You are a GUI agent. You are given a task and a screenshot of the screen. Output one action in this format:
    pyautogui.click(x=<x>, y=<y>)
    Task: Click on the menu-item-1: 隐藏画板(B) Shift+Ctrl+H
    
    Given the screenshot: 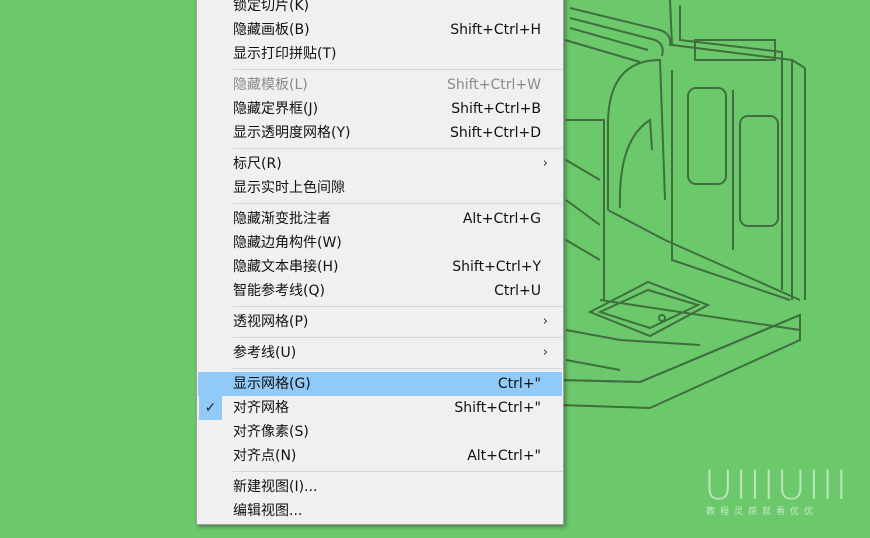 What is the action you would take?
    pyautogui.click(x=380, y=30)
    